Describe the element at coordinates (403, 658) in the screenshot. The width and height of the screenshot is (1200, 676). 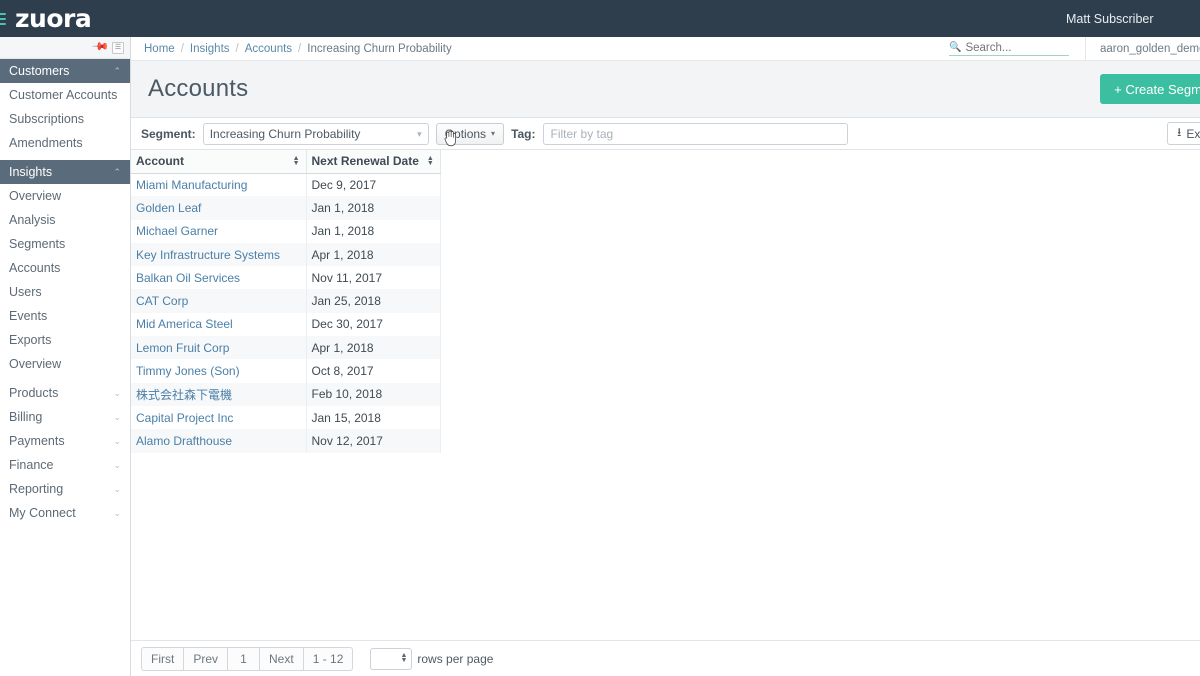
I see `stepper-icon: ▲ ▼` at that location.